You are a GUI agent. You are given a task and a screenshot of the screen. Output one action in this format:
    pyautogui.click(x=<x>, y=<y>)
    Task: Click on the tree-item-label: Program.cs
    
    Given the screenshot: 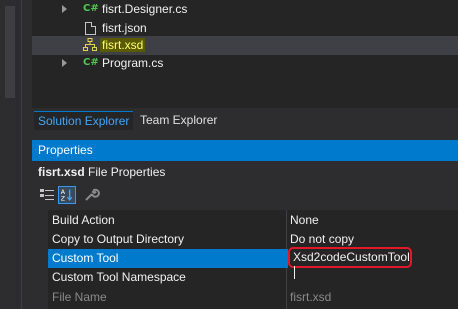 What is the action you would take?
    pyautogui.click(x=133, y=63)
    